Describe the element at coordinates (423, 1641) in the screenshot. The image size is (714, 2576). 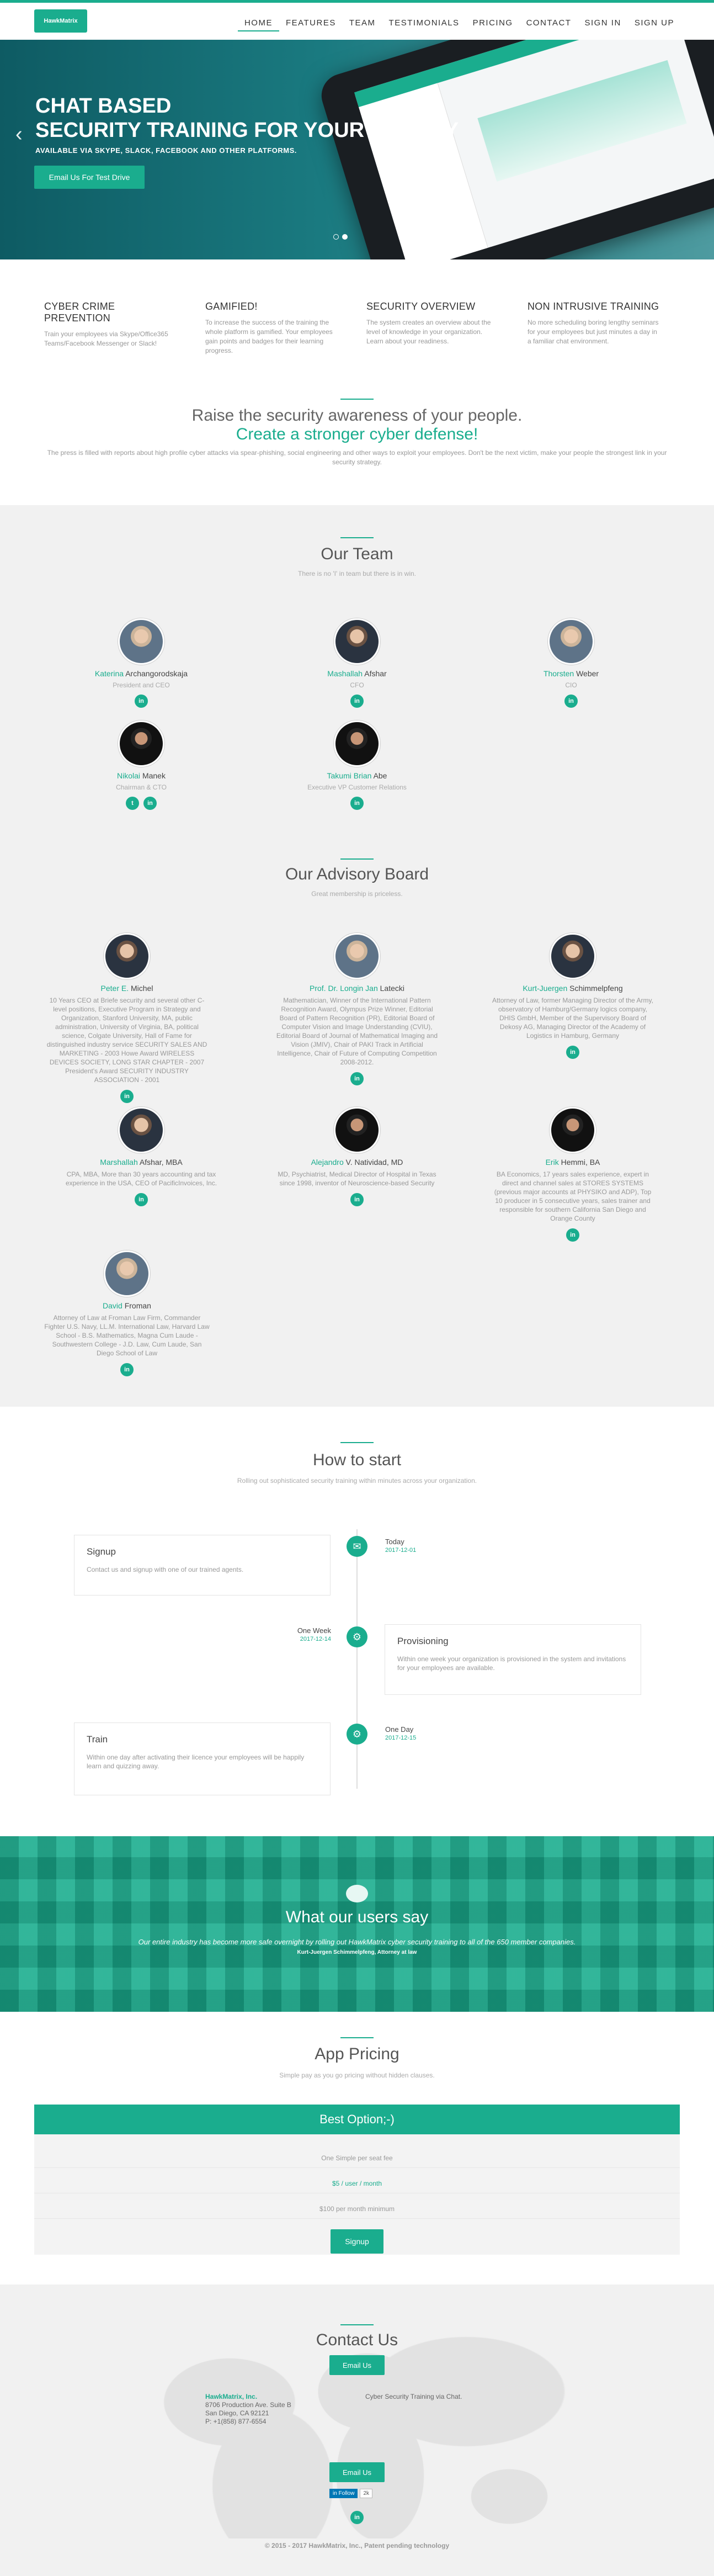
I see `step-title: Provisioning` at that location.